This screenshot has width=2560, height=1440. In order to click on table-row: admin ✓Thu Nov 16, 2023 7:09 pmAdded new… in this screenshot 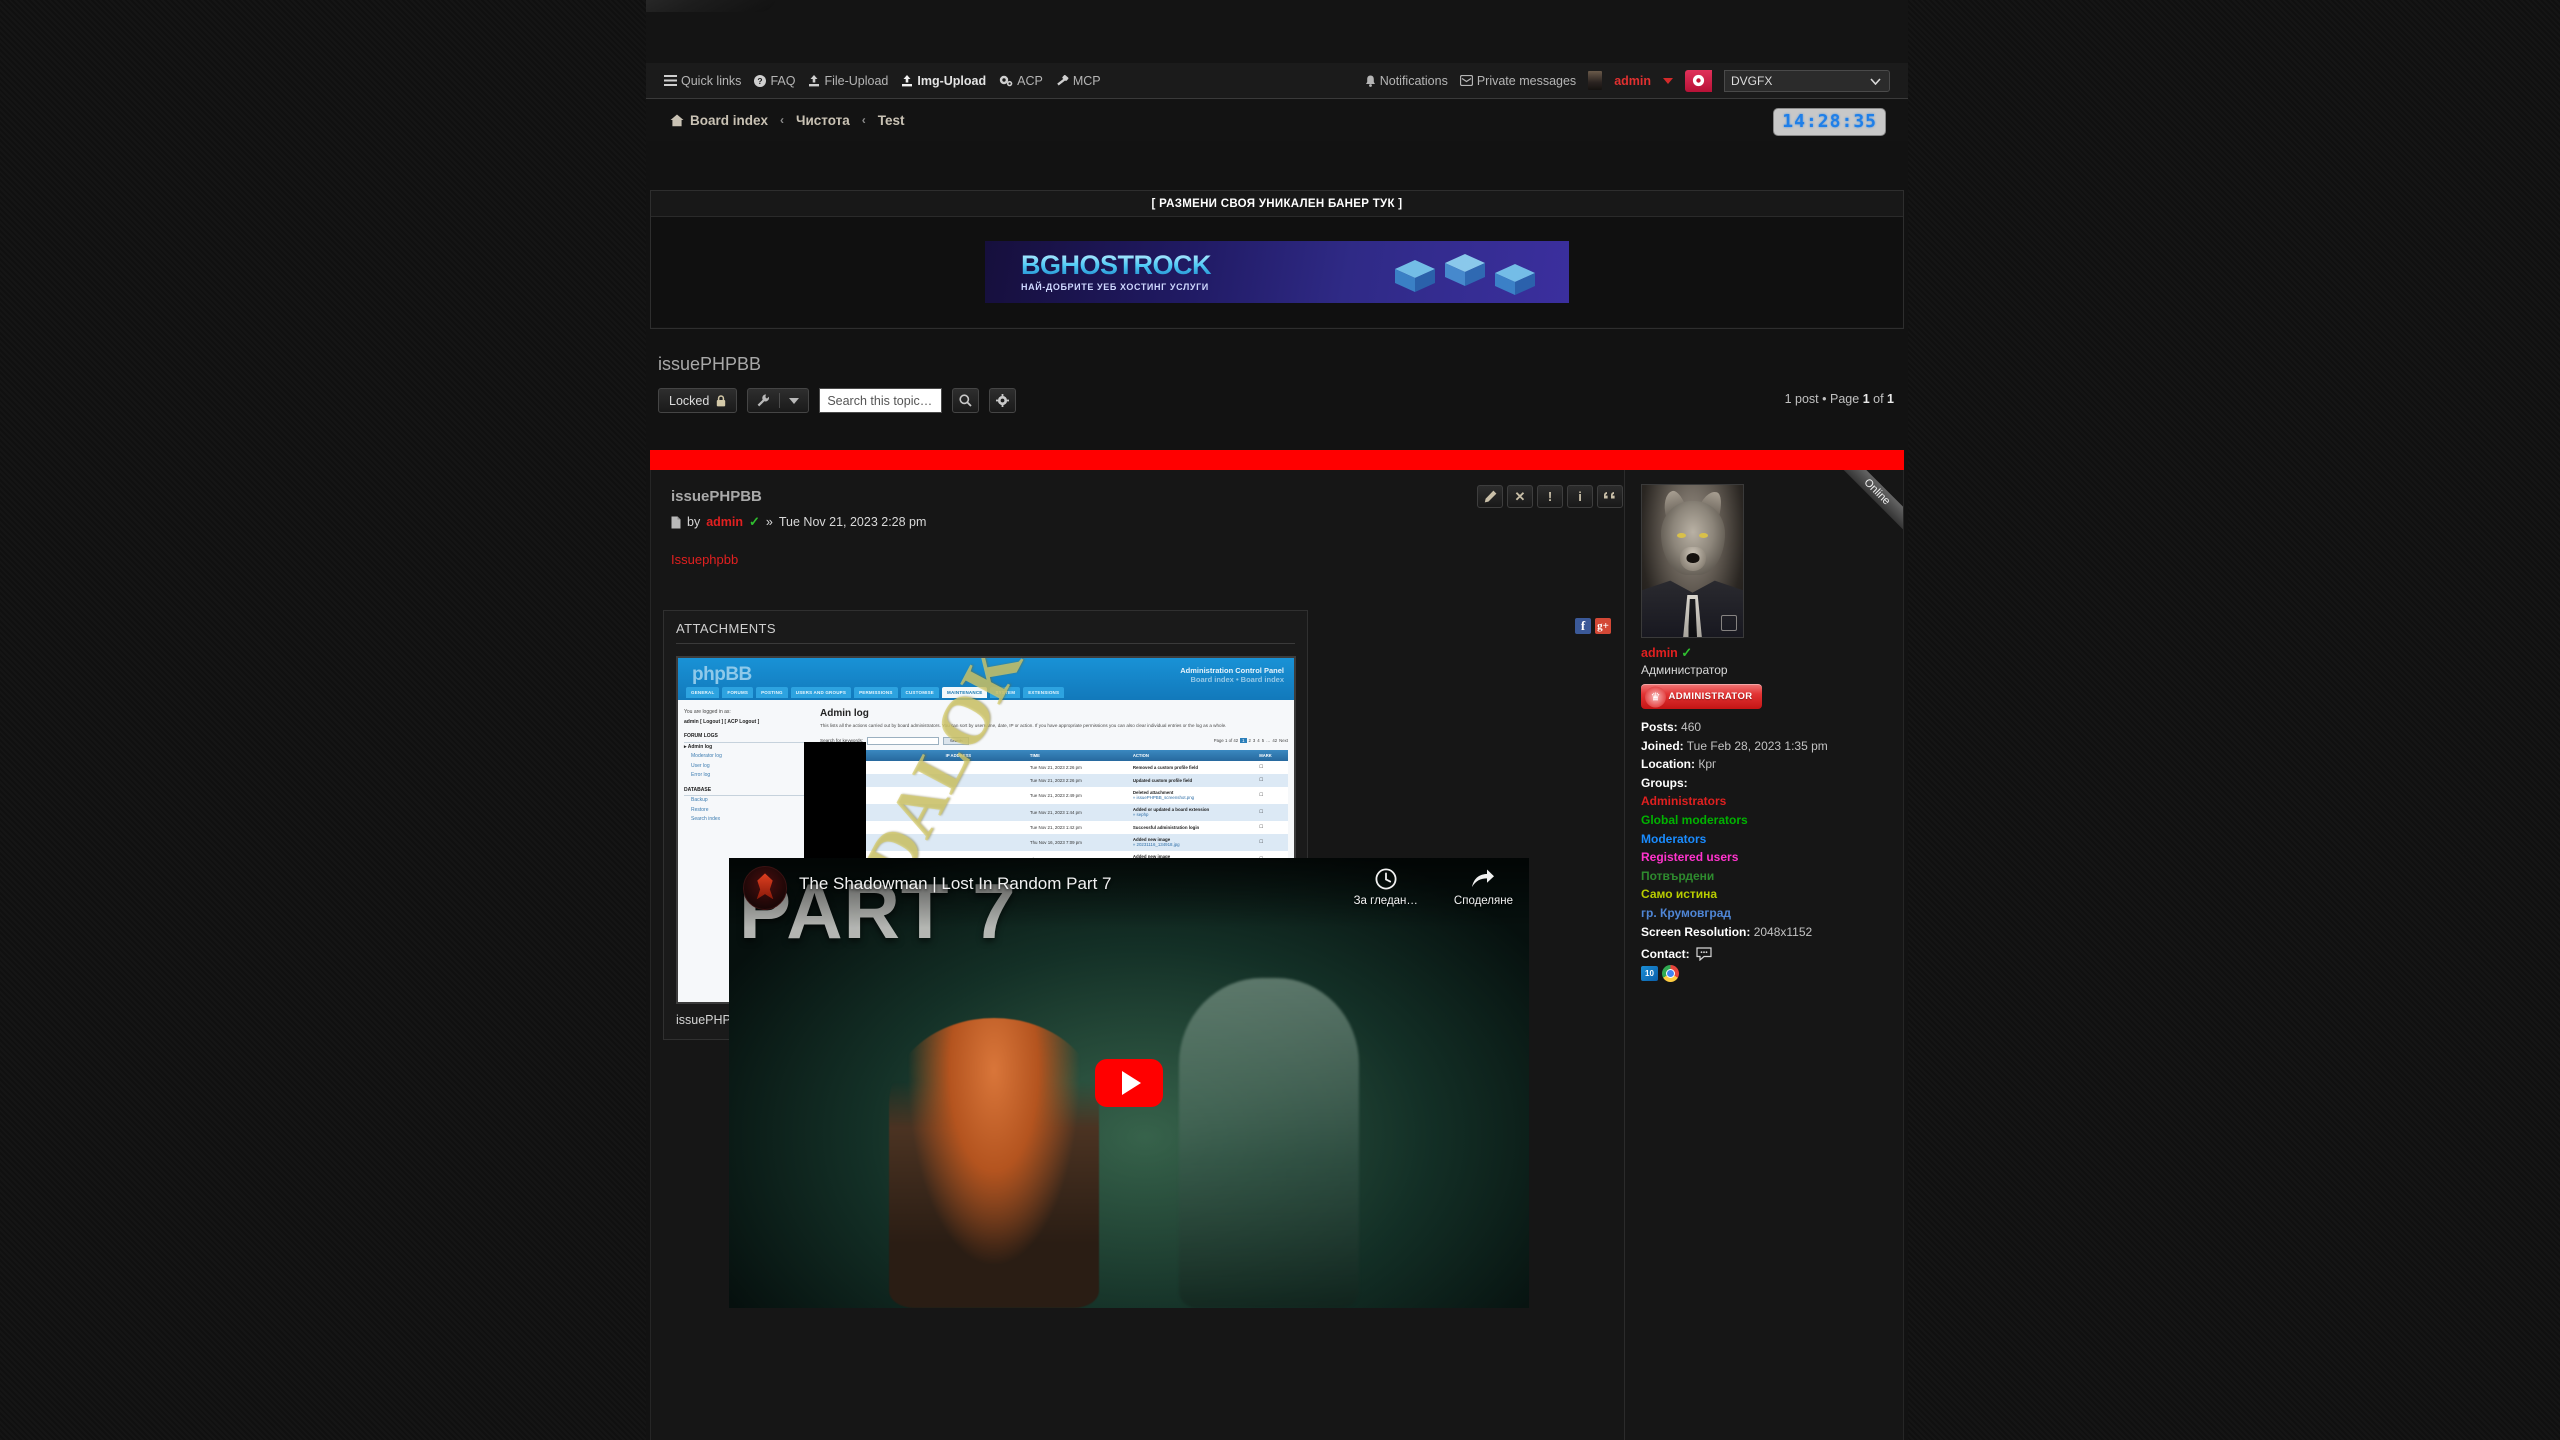, I will do `click(1054, 842)`.